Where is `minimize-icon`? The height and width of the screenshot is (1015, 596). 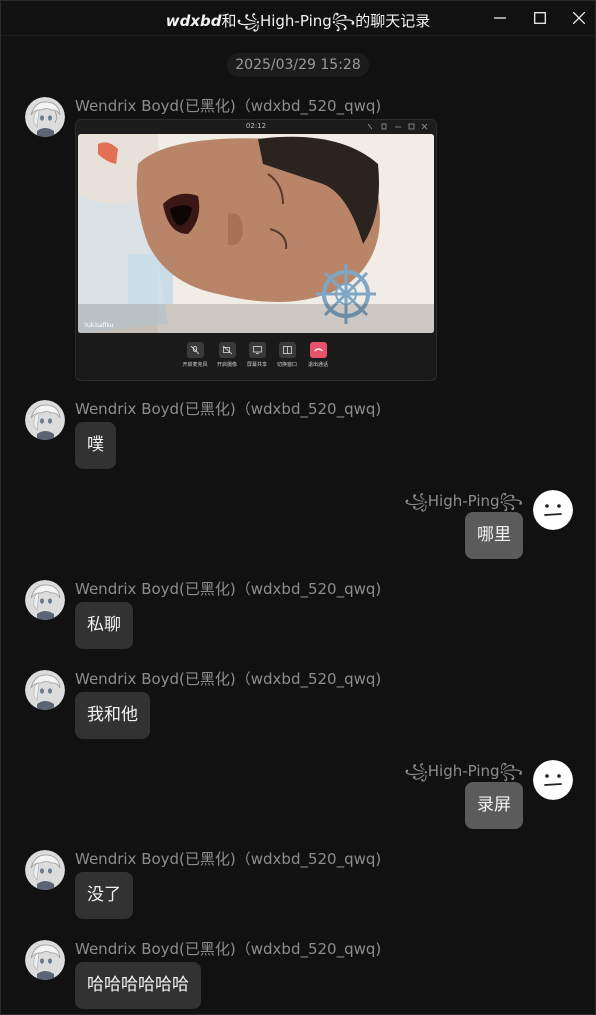
minimize-icon is located at coordinates (500, 18).